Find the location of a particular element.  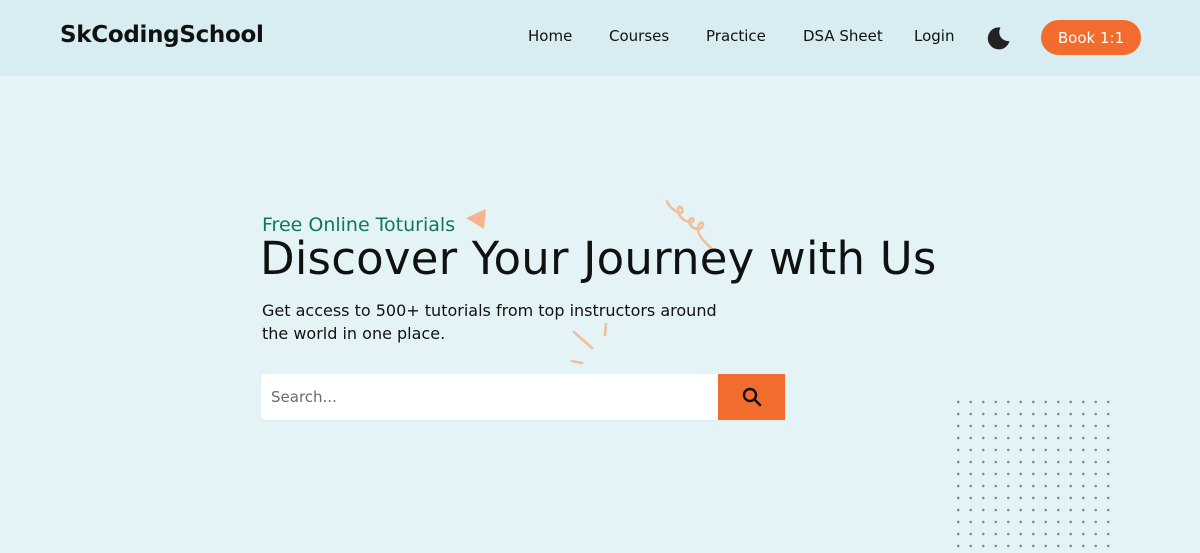

triangle-decoration-icon is located at coordinates (476, 219).